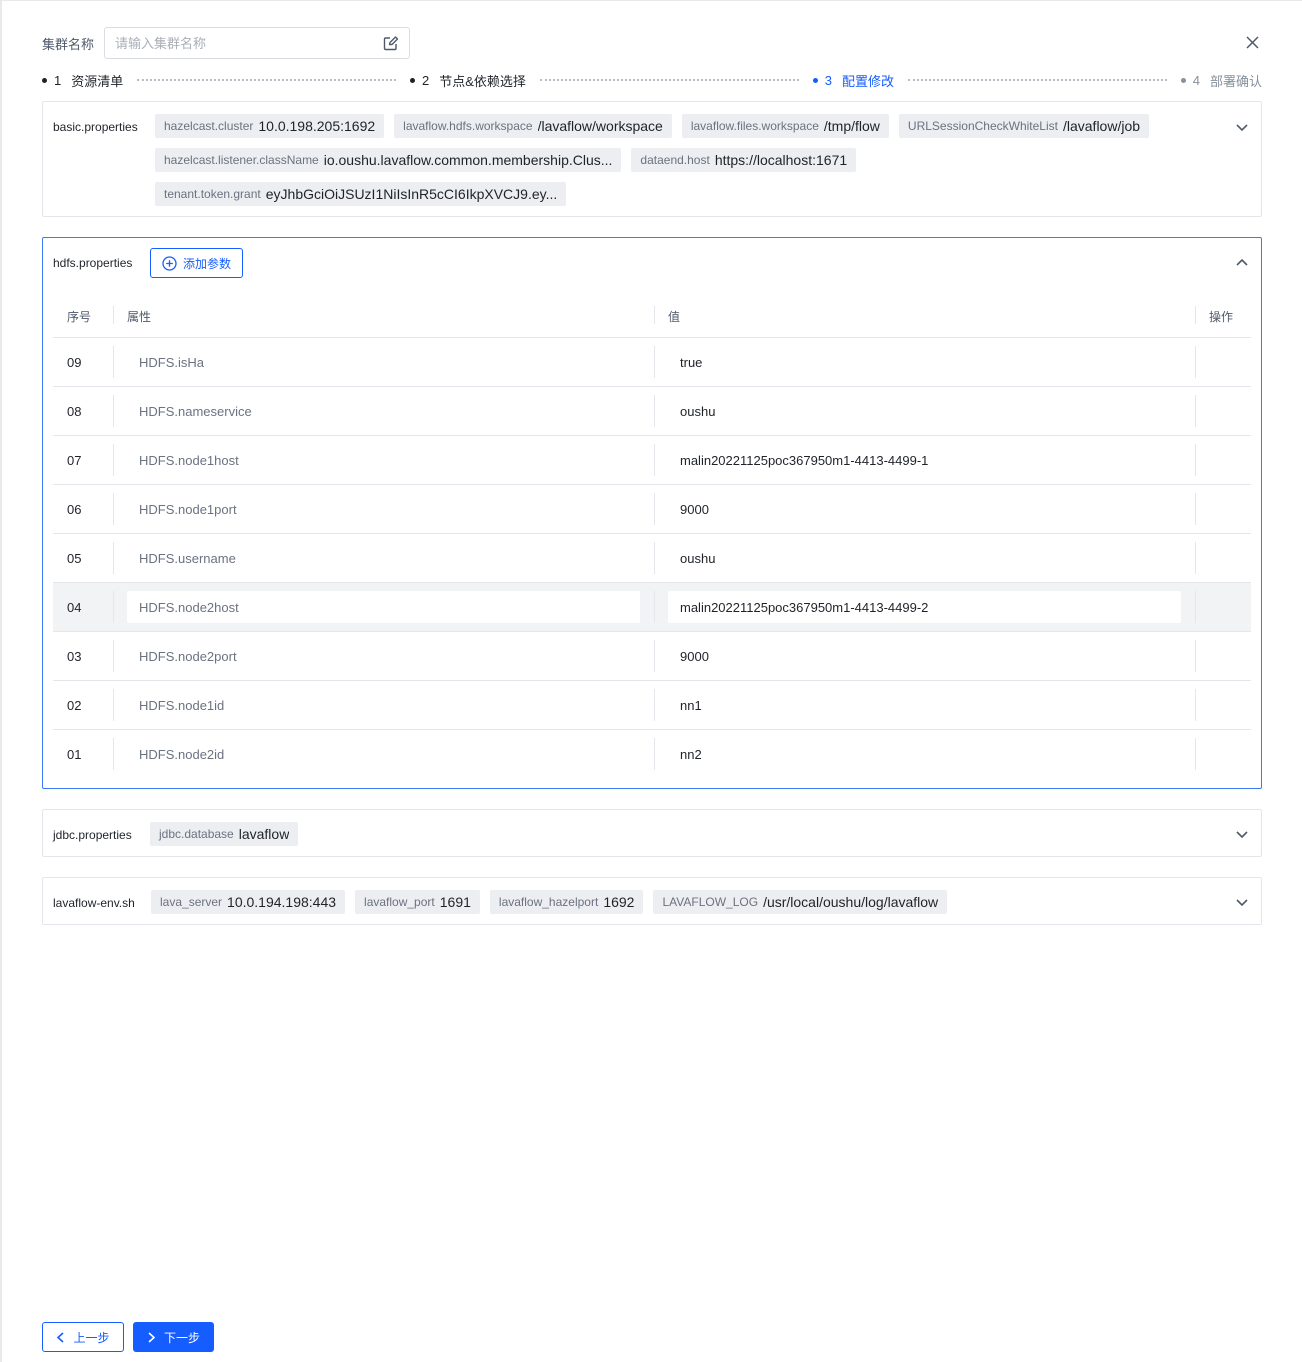  I want to click on step-connector, so click(267, 80).